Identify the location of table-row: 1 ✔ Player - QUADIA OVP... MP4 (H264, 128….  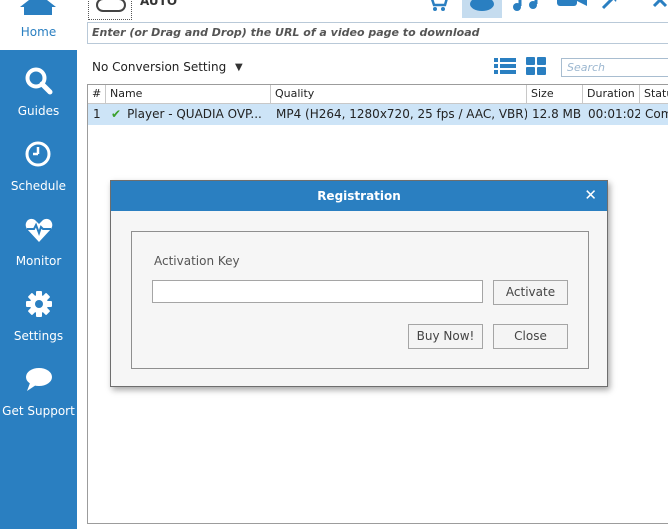
(378, 114).